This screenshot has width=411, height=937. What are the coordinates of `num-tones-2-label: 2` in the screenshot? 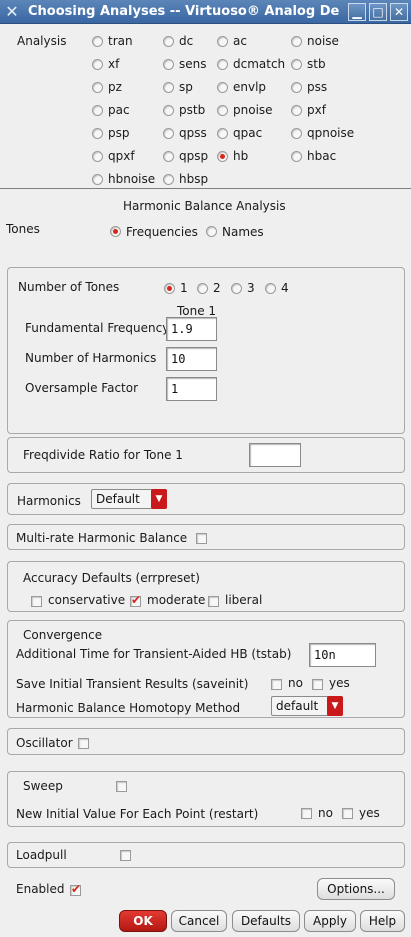 It's located at (217, 288).